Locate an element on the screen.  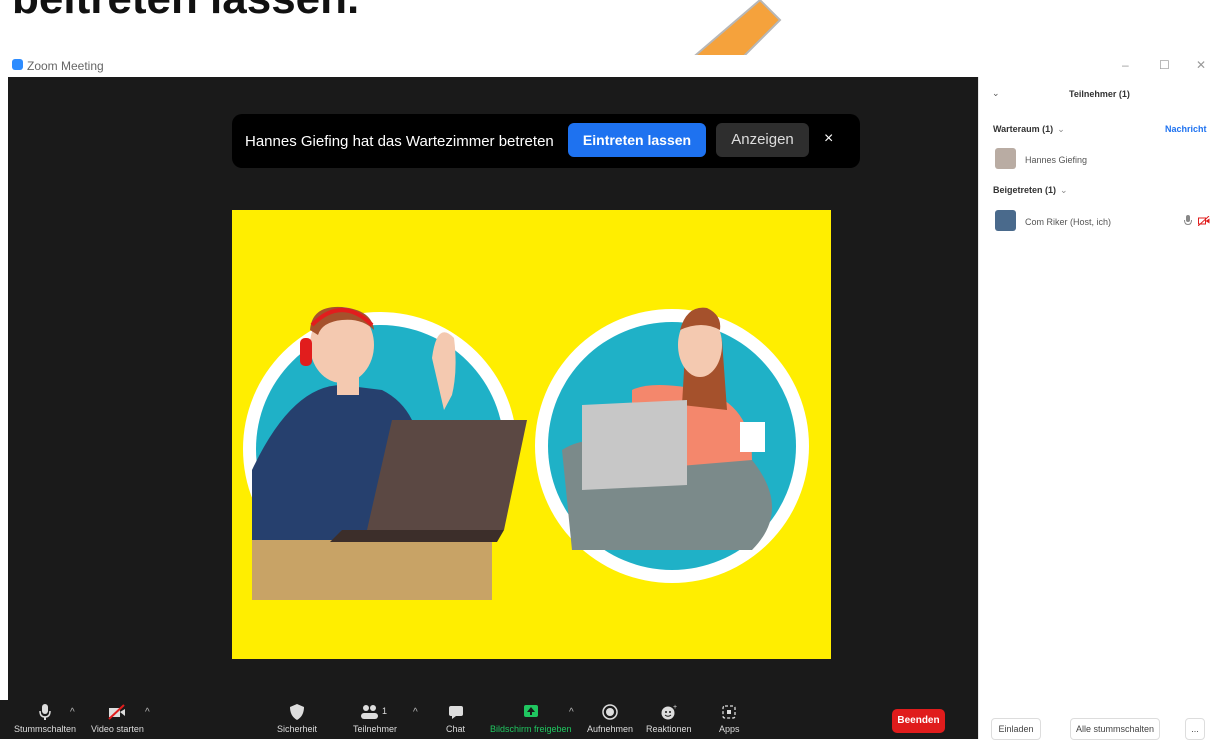
close-notification-icon: × is located at coordinates (828, 139).